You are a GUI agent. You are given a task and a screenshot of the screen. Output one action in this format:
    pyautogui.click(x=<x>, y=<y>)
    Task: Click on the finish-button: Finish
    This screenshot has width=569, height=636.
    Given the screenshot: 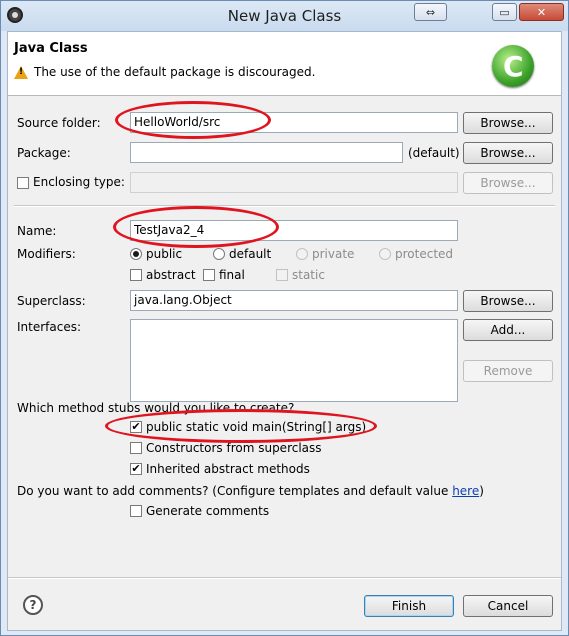 What is the action you would take?
    pyautogui.click(x=409, y=606)
    